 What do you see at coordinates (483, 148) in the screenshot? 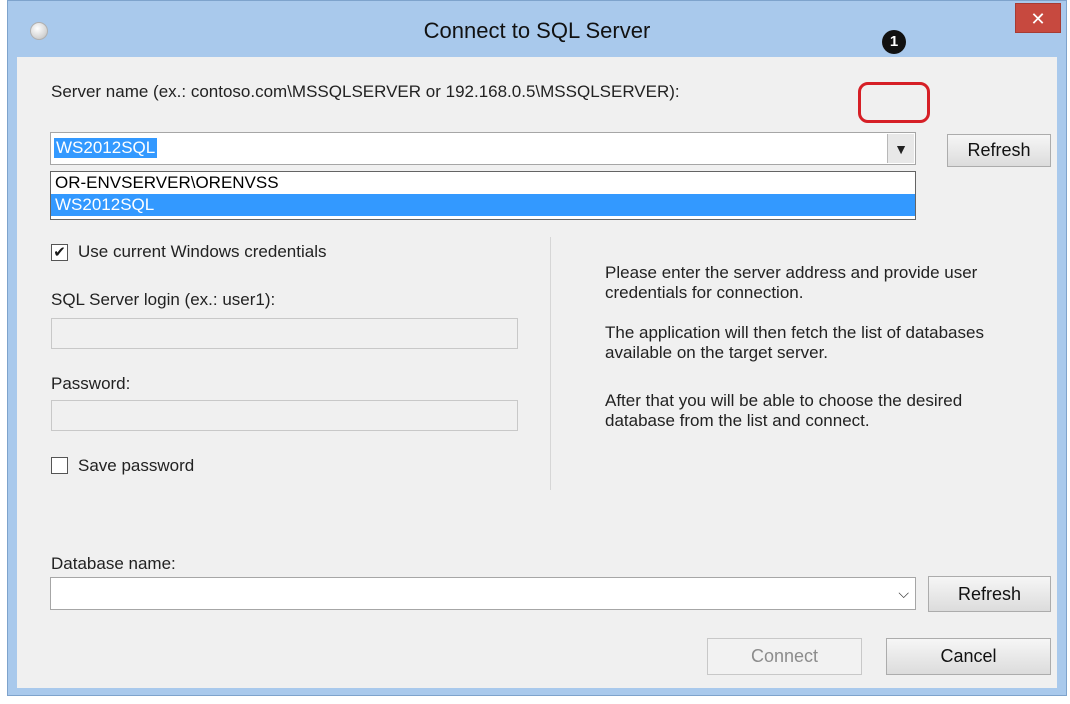
I see `server-name-combo: WS2012SQL ▼` at bounding box center [483, 148].